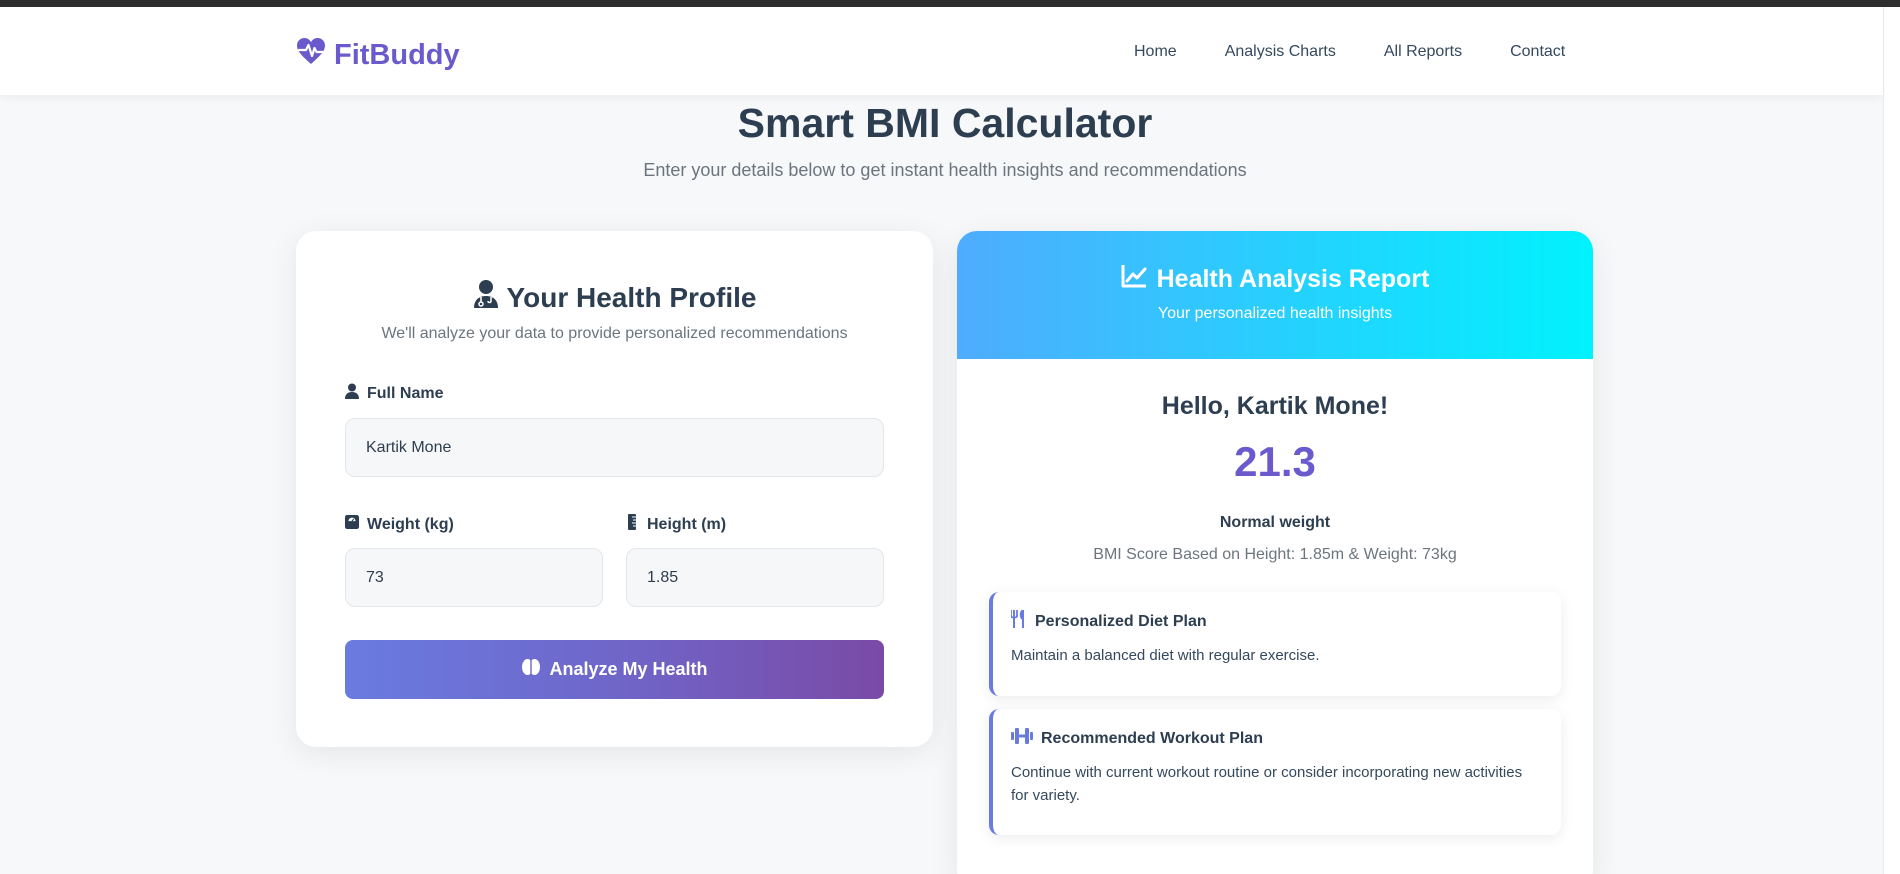 The image size is (1900, 874). I want to click on greeting: Hello, Kartik Mone!, so click(1275, 406).